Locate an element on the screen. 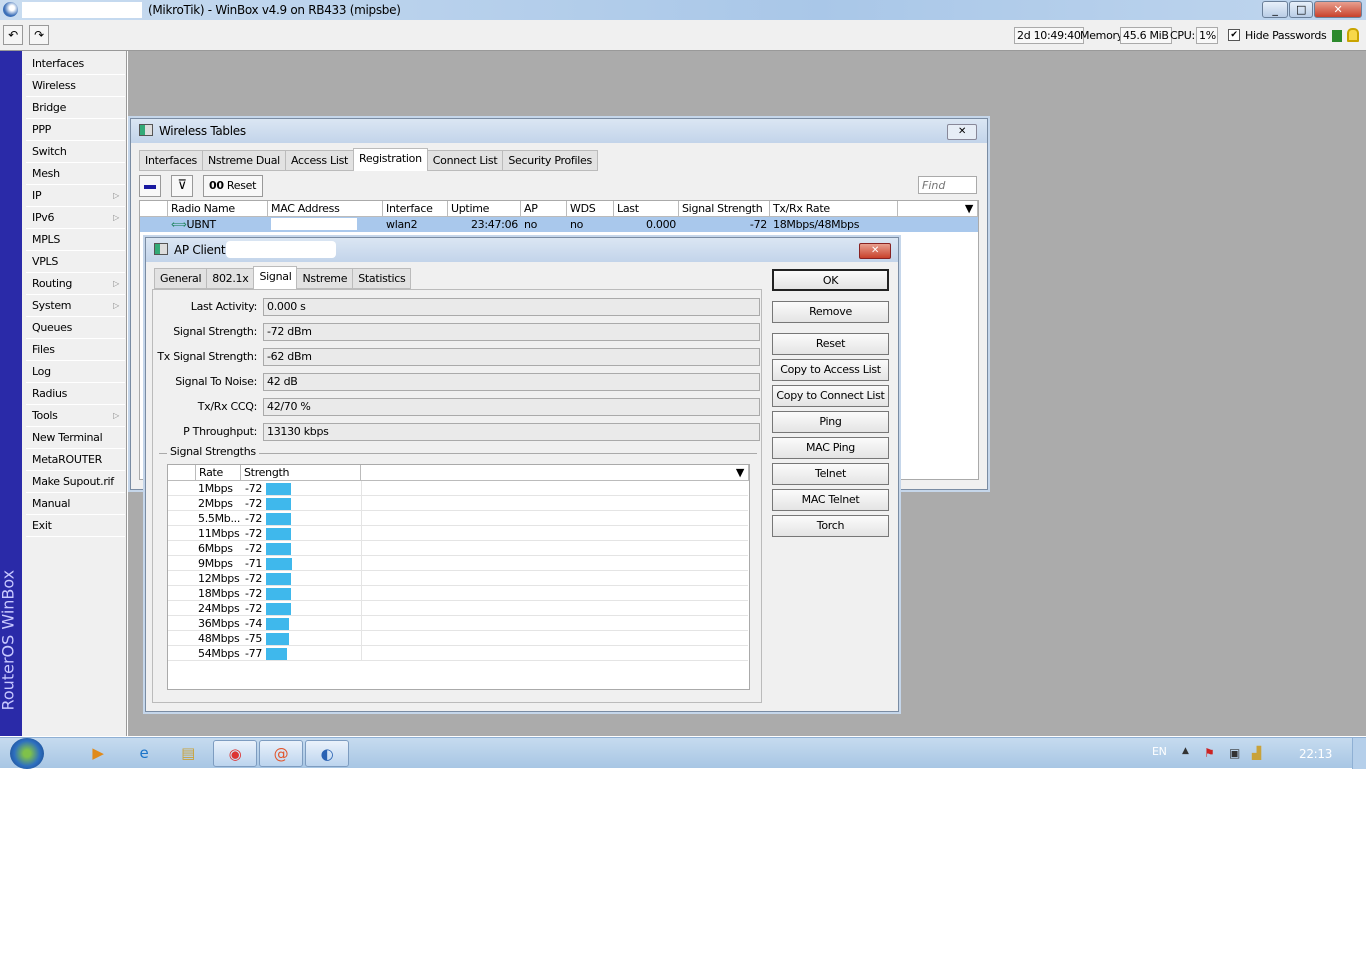 The width and height of the screenshot is (1366, 954). sidebar-item-tools: Tools ▷ is located at coordinates (75, 416).